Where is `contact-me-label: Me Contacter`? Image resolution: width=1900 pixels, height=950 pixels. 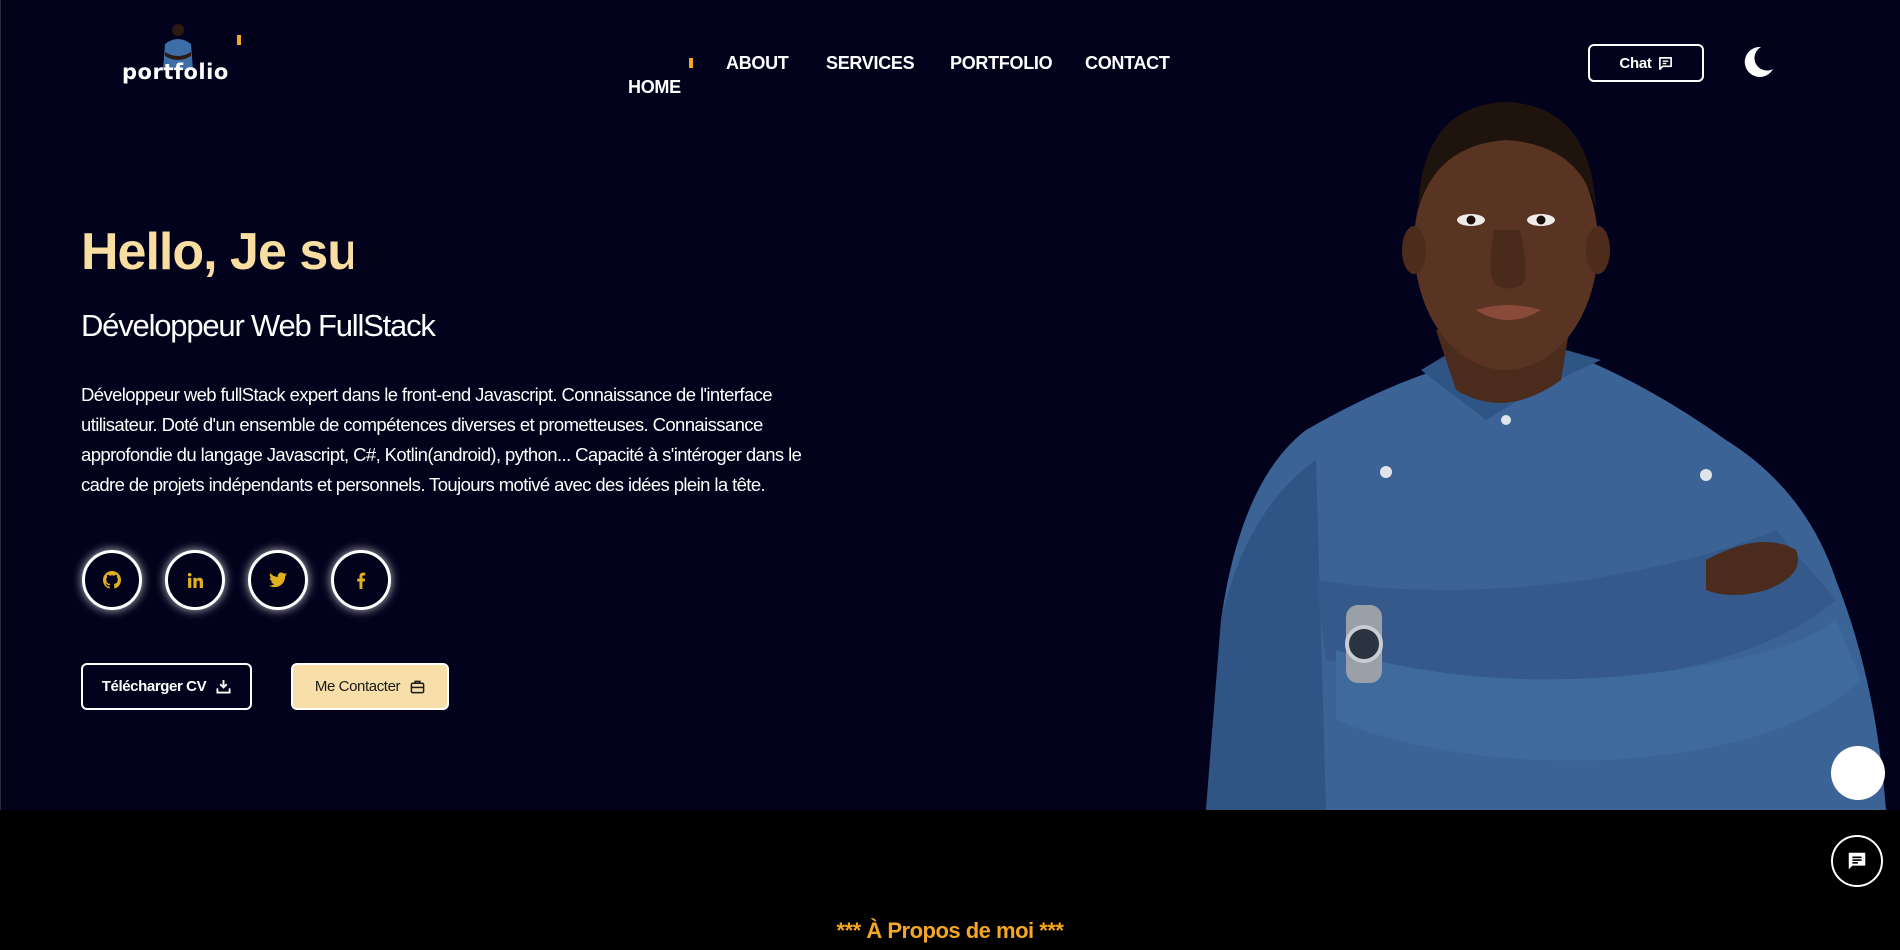 contact-me-label: Me Contacter is located at coordinates (357, 686).